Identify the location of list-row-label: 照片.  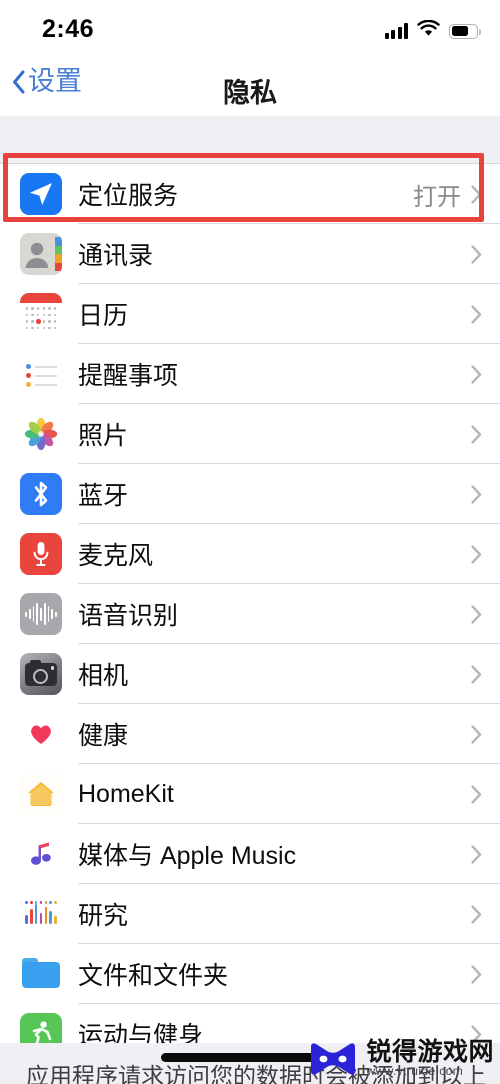
(103, 436).